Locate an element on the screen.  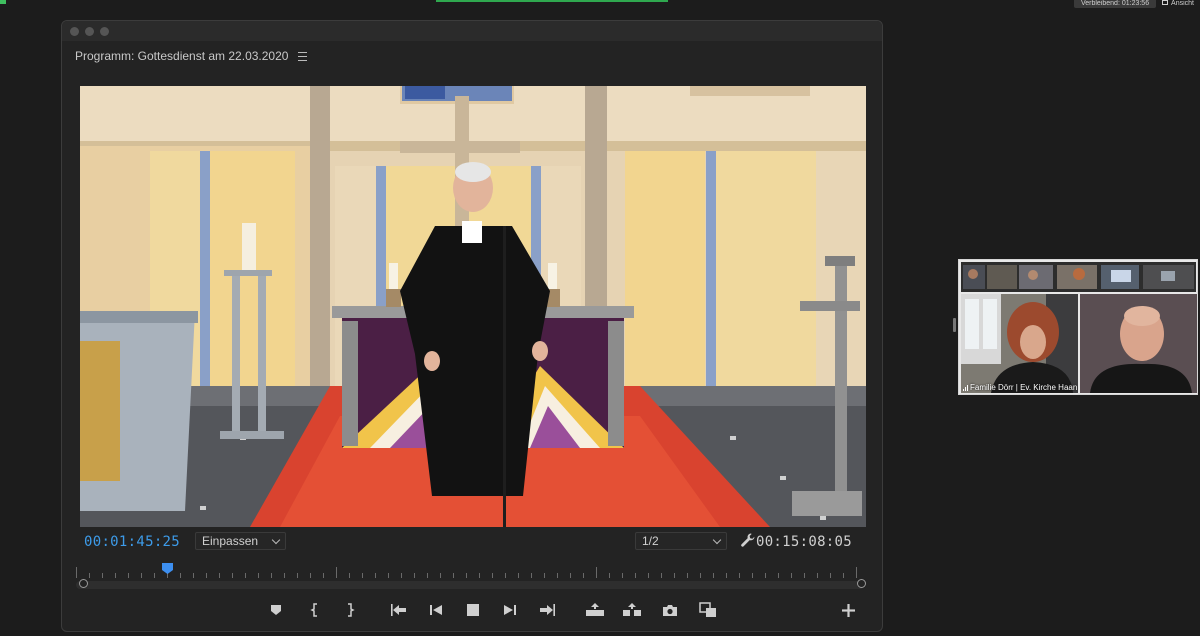
video-tile-speaker is located at coordinates (1138, 343).